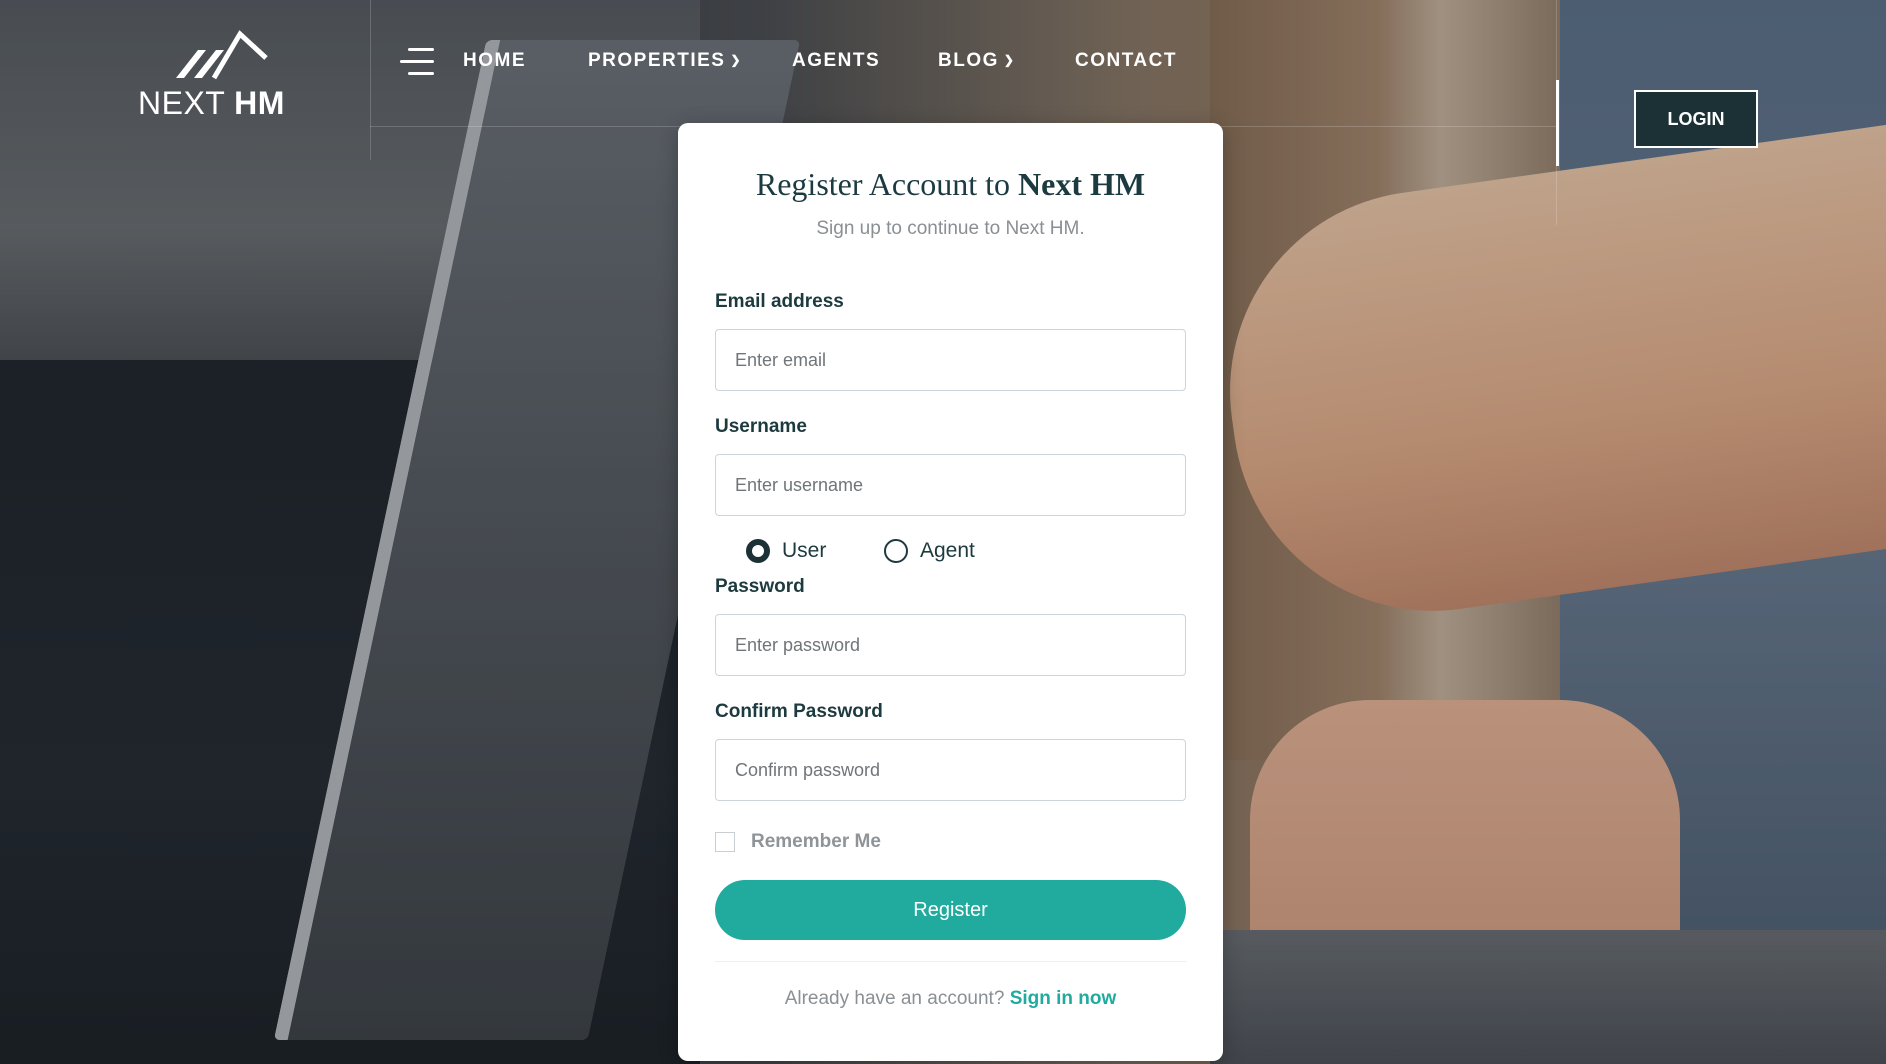 The image size is (1886, 1064). I want to click on radio-unchecked-icon, so click(896, 551).